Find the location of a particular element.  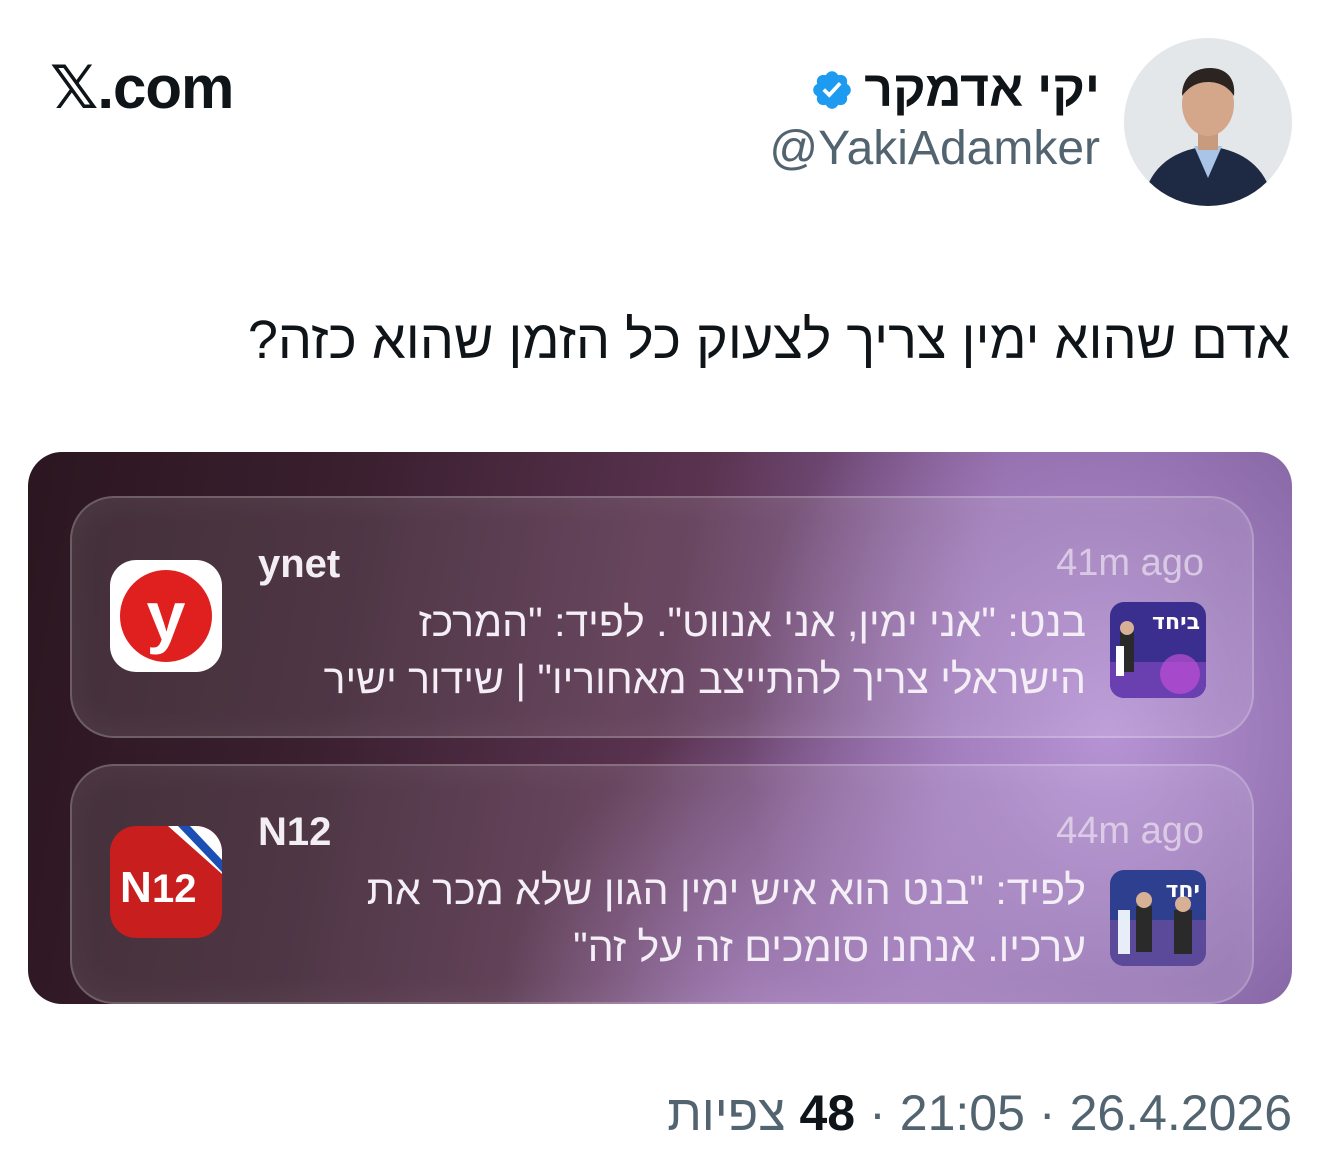

brand-domain: .com is located at coordinates (165, 87).